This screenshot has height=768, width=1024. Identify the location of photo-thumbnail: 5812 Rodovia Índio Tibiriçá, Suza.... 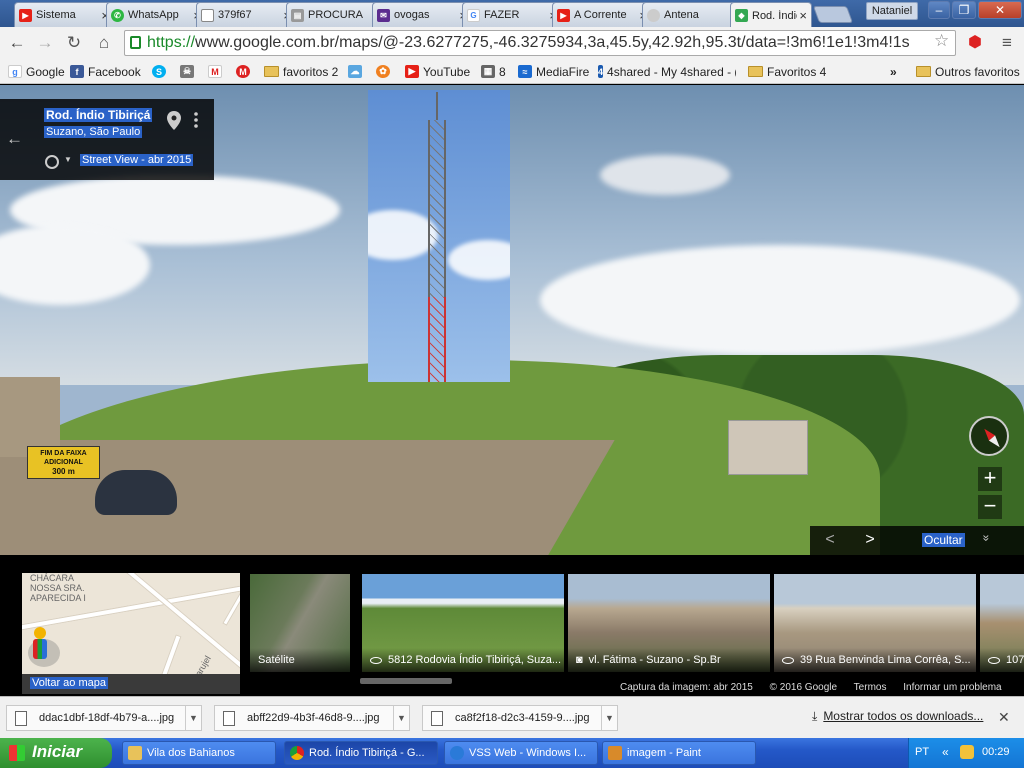
(463, 623).